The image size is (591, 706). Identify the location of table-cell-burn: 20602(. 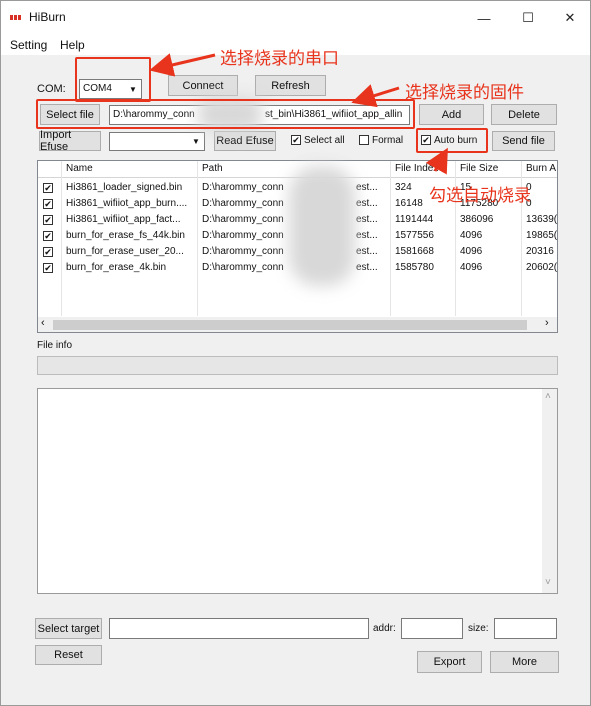
(542, 267).